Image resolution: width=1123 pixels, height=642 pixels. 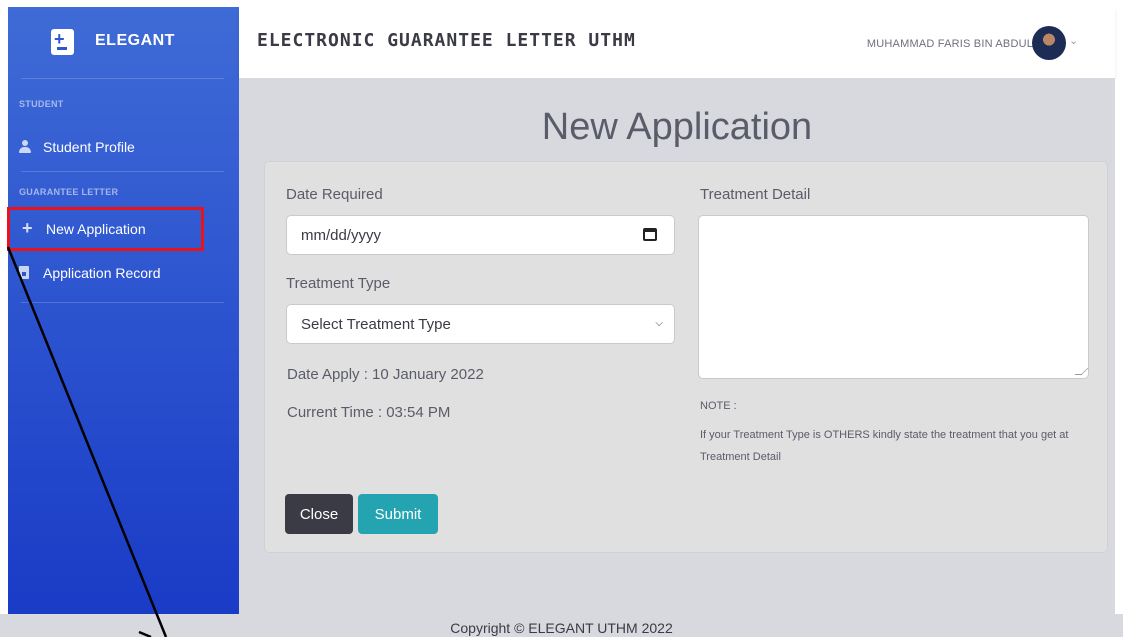 What do you see at coordinates (1073, 40) in the screenshot?
I see `chevron-down-icon: ⌄` at bounding box center [1073, 40].